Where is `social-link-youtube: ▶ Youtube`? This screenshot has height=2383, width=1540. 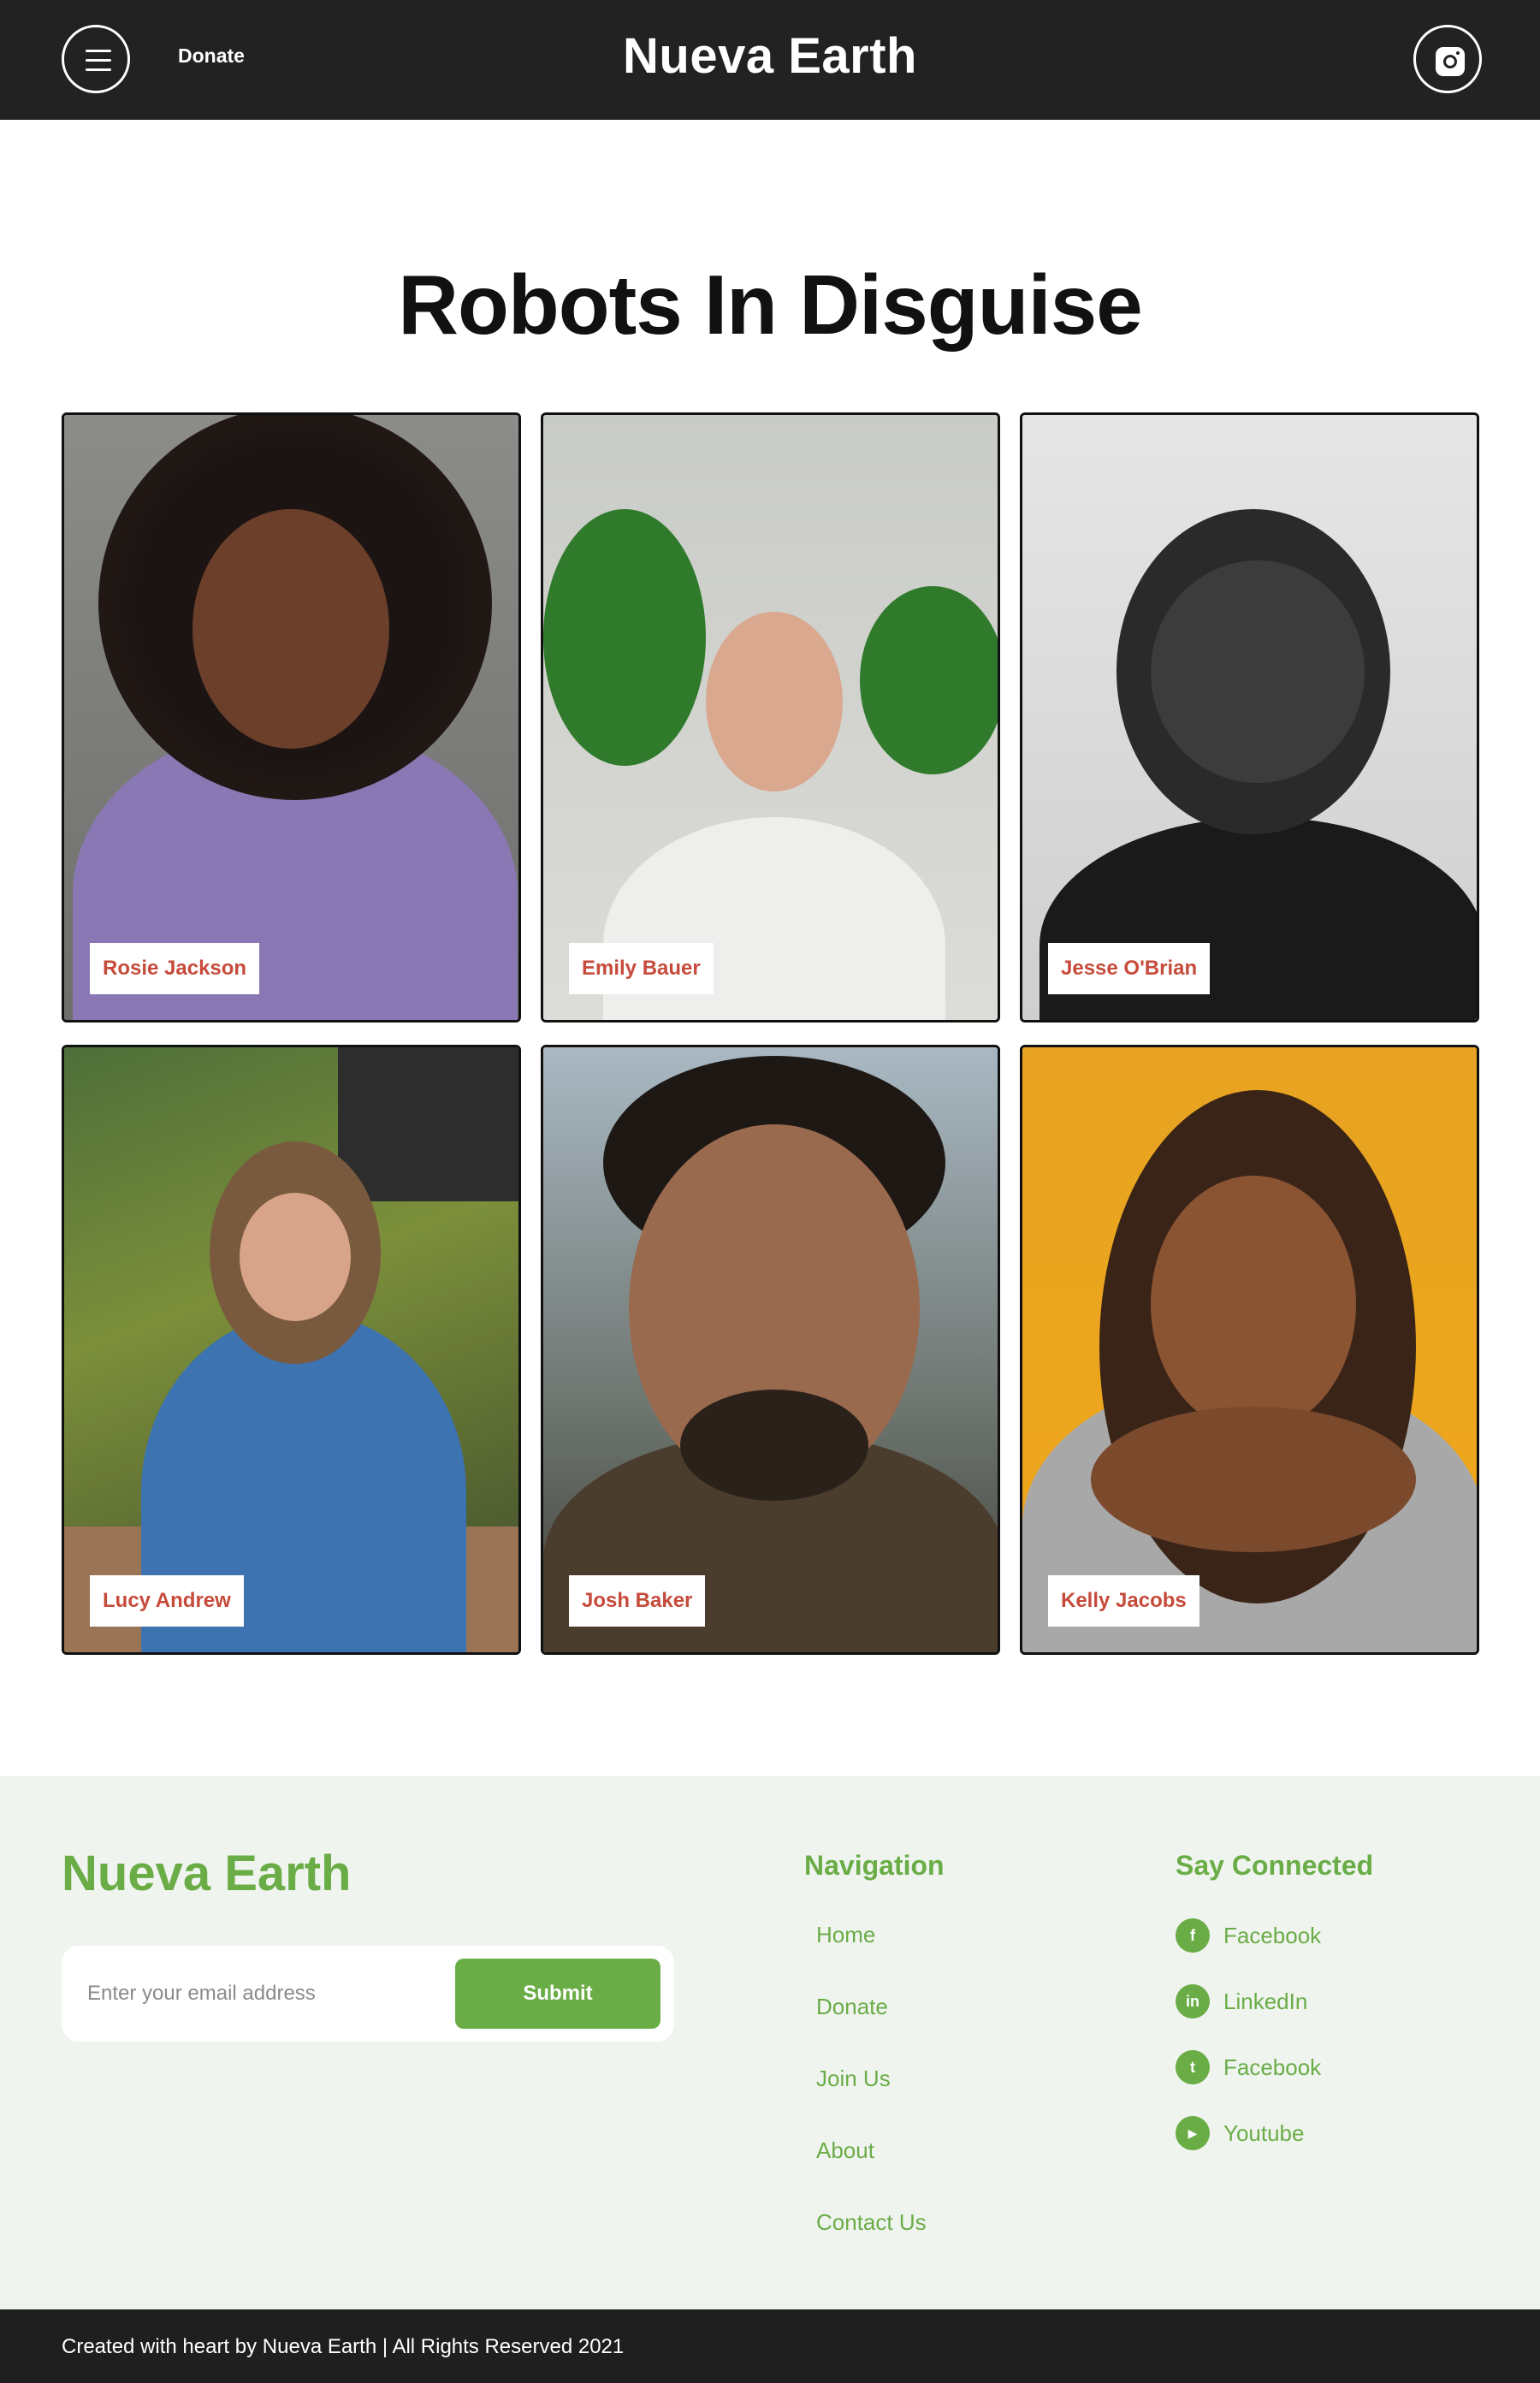
social-link-youtube: ▶ Youtube is located at coordinates (1240, 2133).